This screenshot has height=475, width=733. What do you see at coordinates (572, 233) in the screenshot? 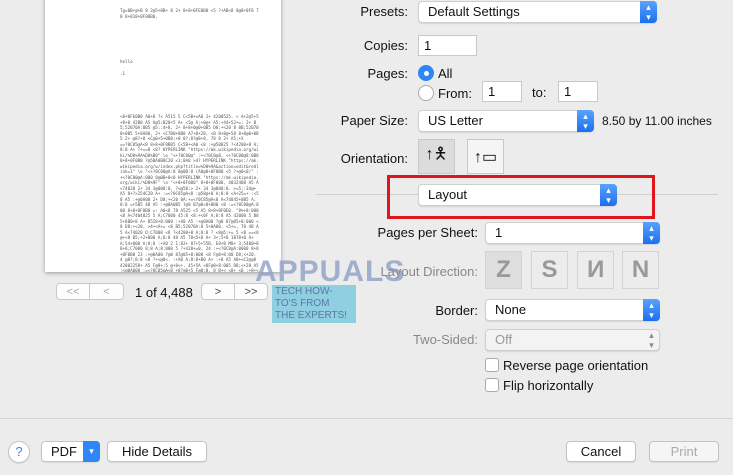
I see `pages-per-sheet-select: 1 ▴ ▾` at bounding box center [572, 233].